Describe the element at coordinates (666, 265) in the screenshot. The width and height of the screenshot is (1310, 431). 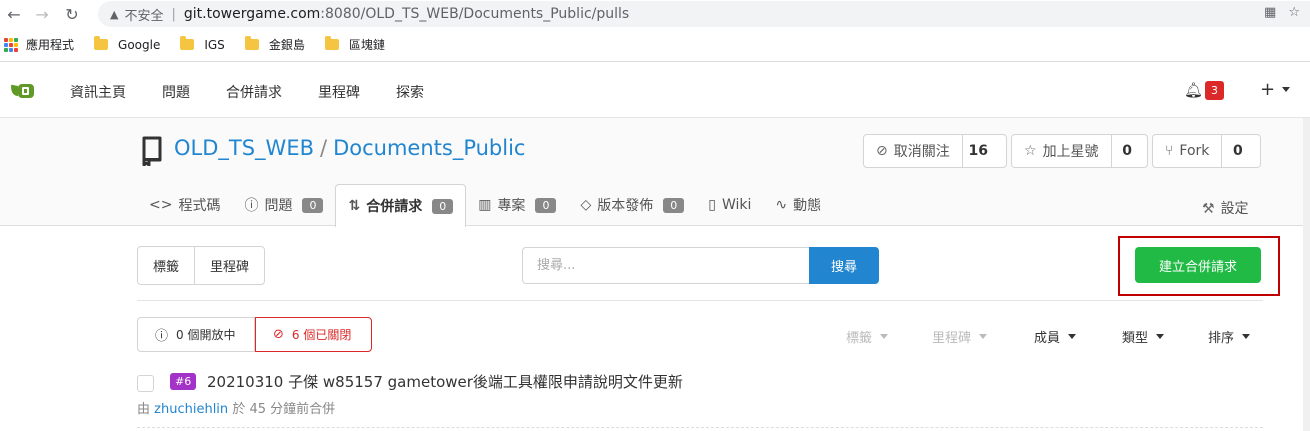
I see `search-input` at that location.